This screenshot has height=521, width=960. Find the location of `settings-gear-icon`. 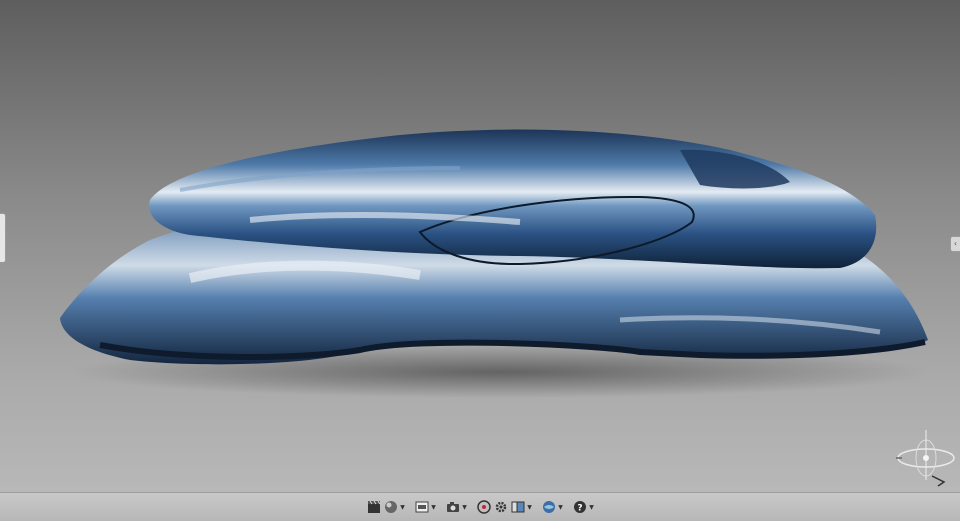

settings-gear-icon is located at coordinates (501, 507).